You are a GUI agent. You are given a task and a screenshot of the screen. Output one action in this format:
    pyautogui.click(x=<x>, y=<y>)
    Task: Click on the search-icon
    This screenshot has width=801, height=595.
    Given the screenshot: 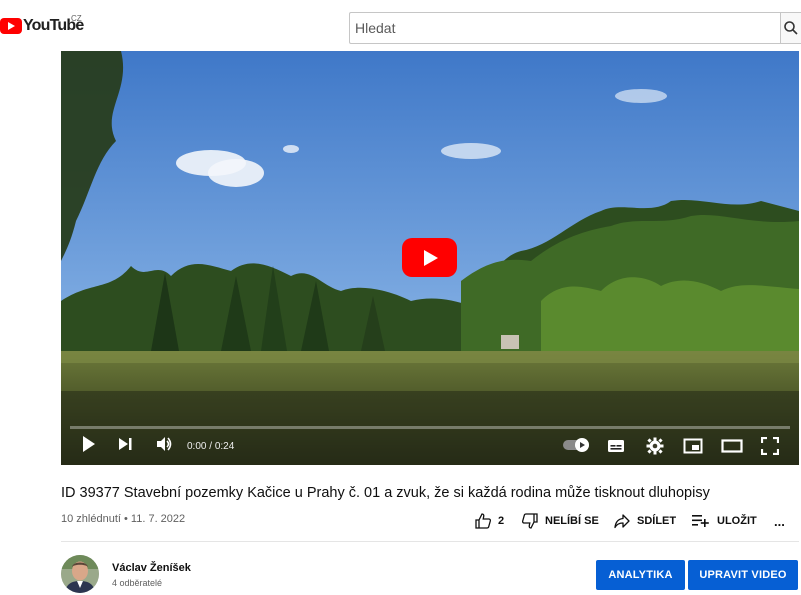 What is the action you would take?
    pyautogui.click(x=791, y=28)
    